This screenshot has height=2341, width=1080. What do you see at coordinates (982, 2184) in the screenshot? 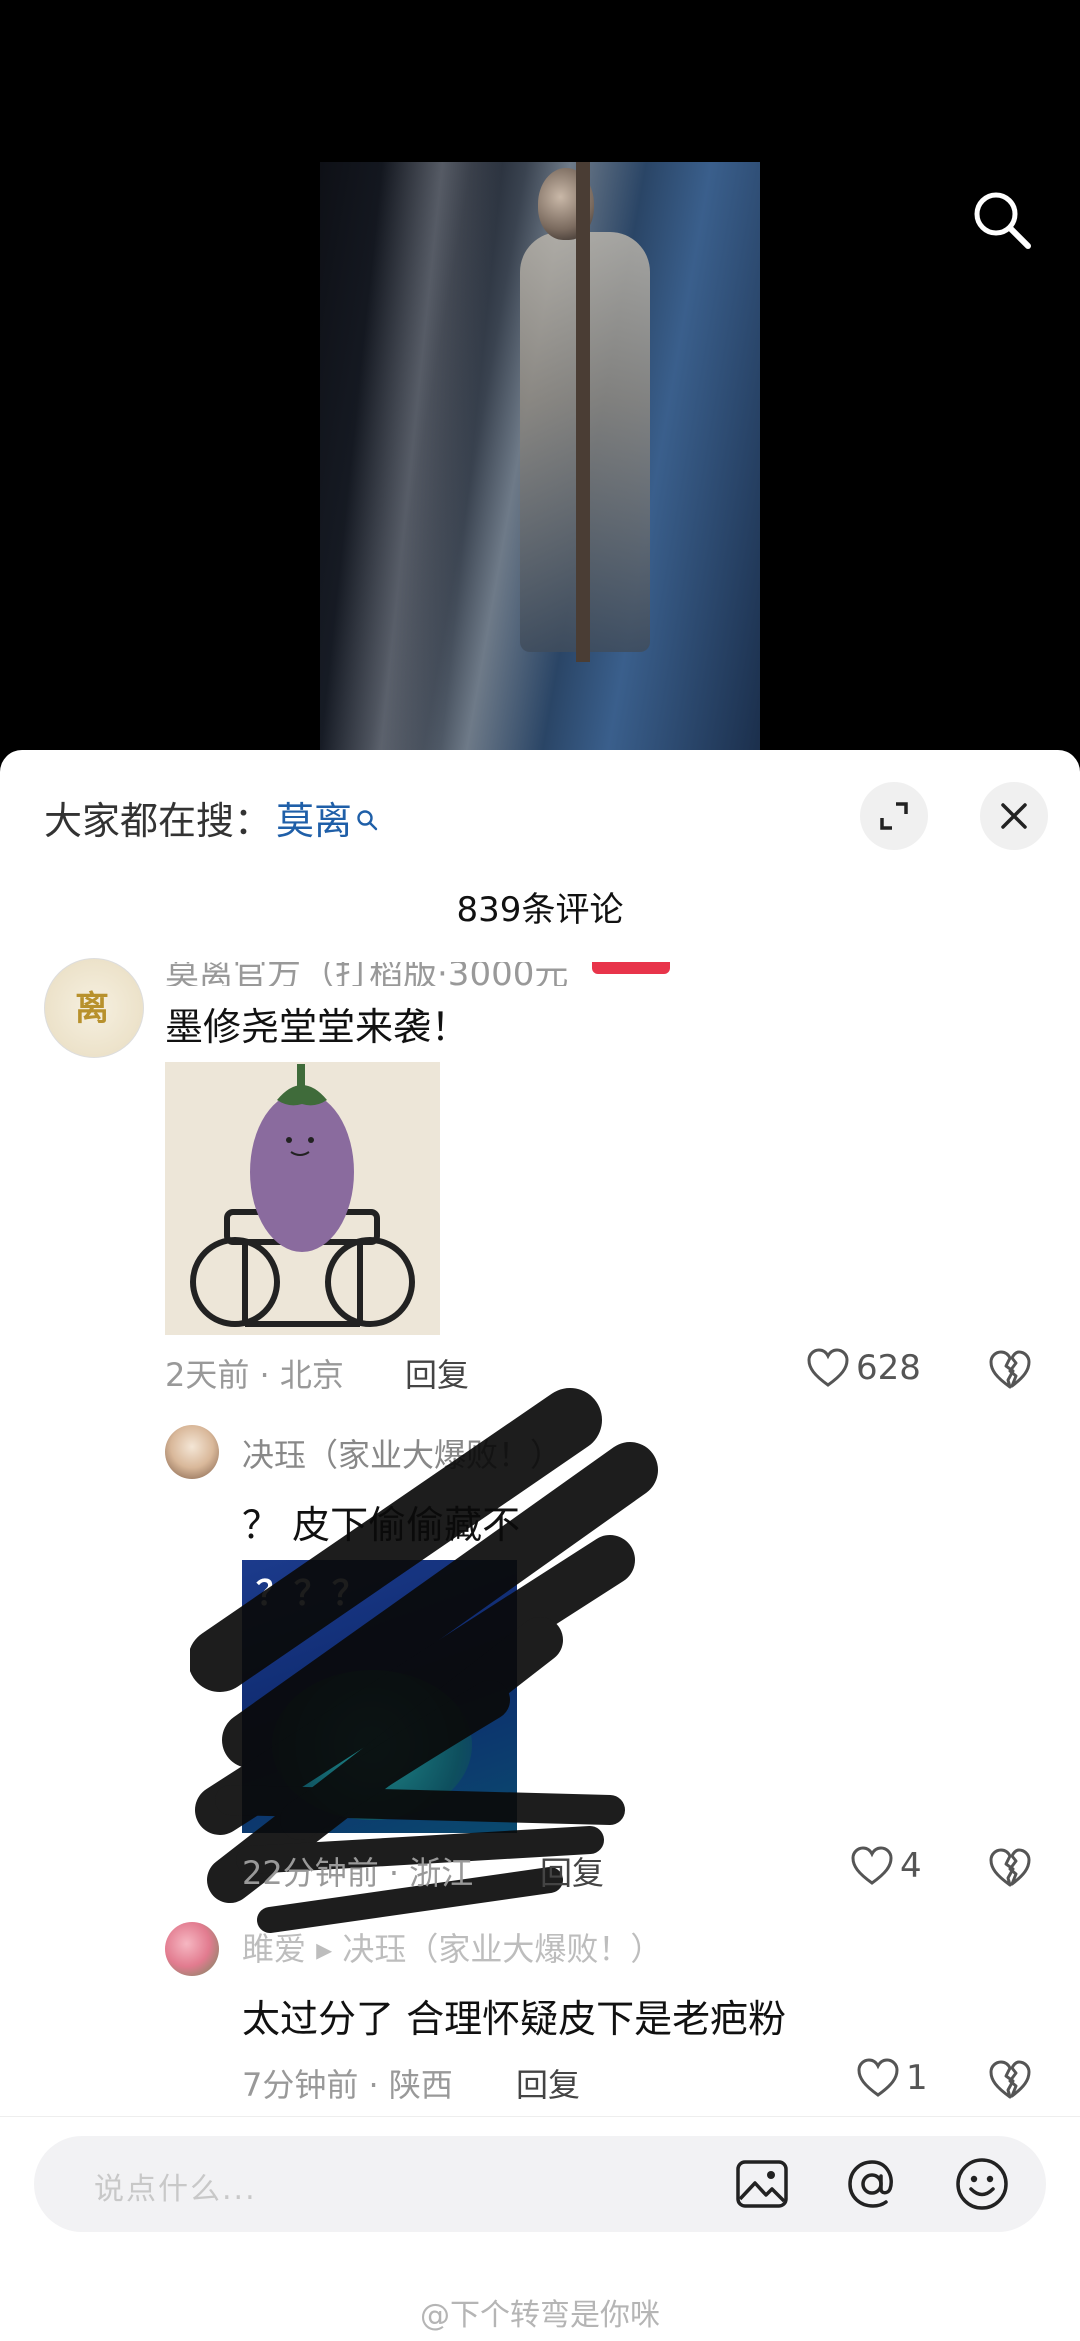
I see `emoji-icon` at bounding box center [982, 2184].